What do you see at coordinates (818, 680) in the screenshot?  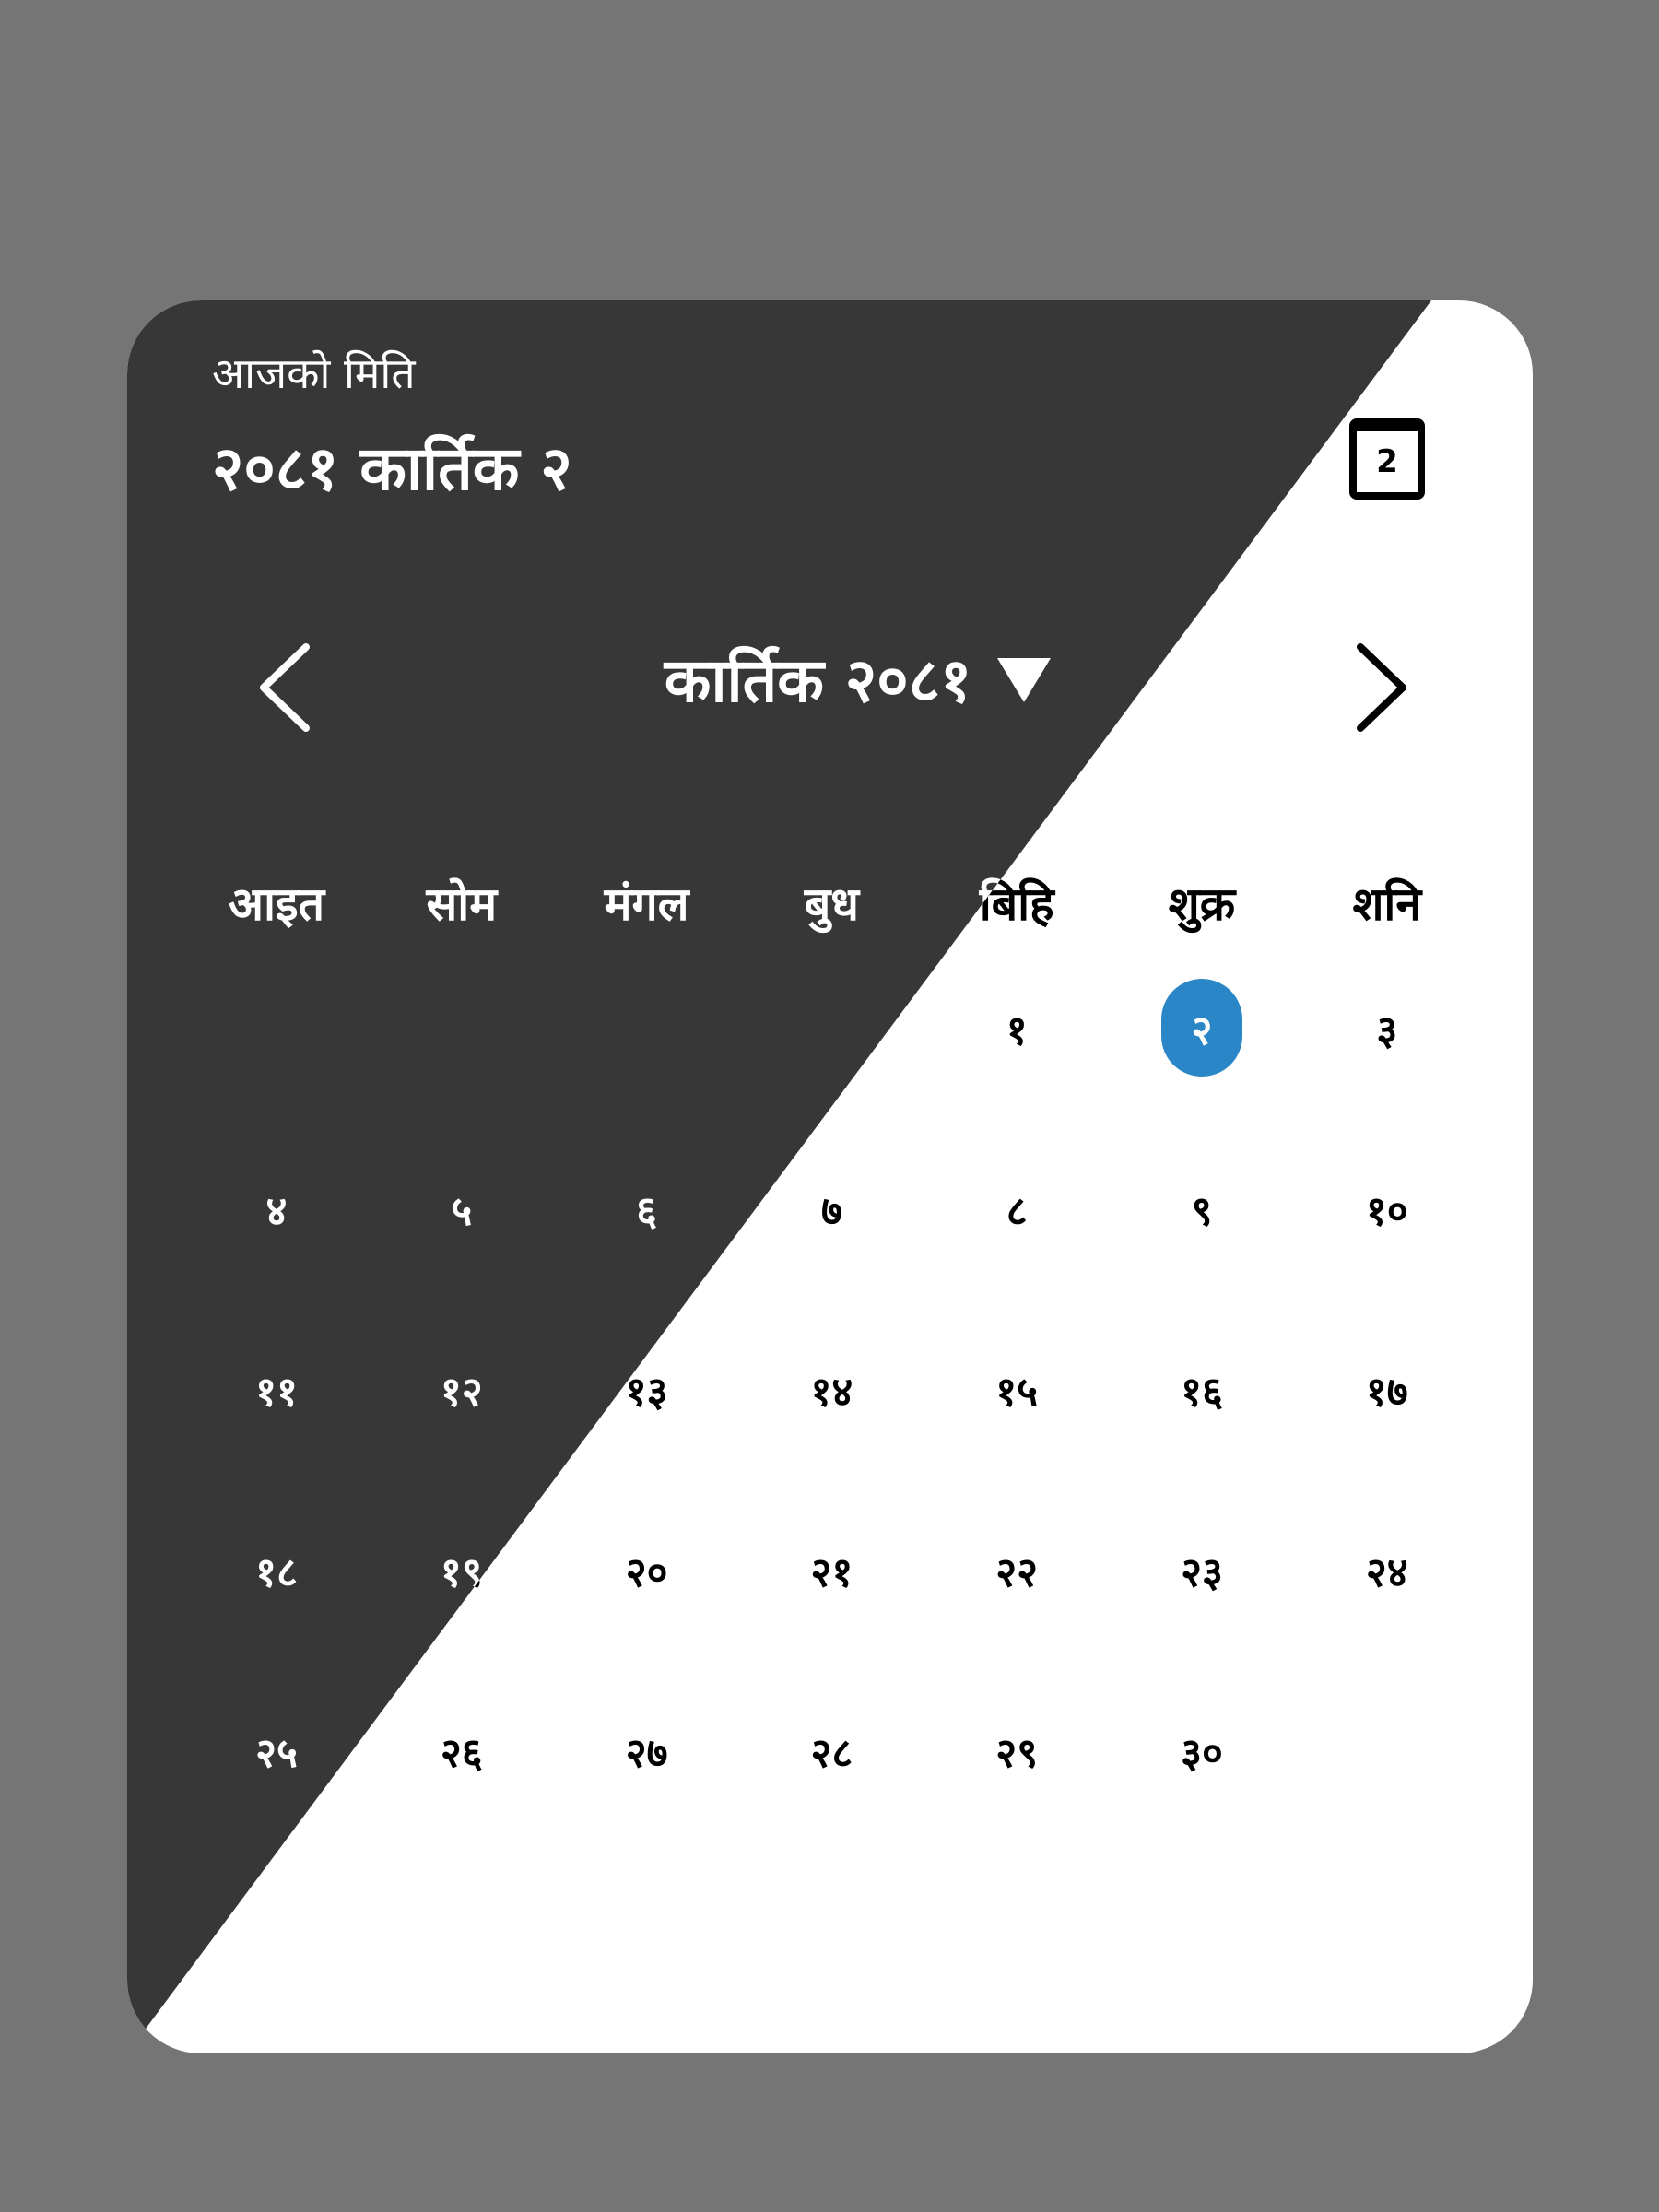 I see `month-title: कार्तिक २०८१` at bounding box center [818, 680].